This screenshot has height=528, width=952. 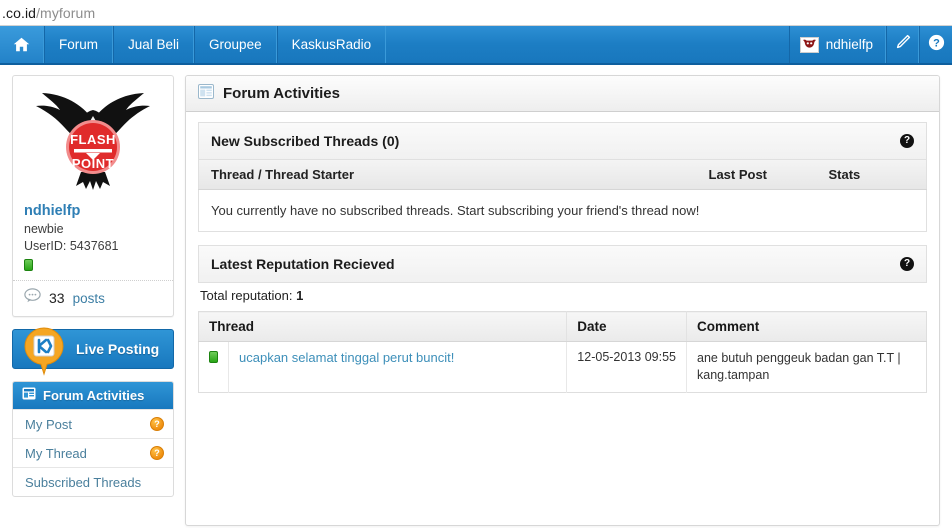 What do you see at coordinates (93, 423) in the screenshot?
I see `sidebar-item-my-post: My Post ?` at bounding box center [93, 423].